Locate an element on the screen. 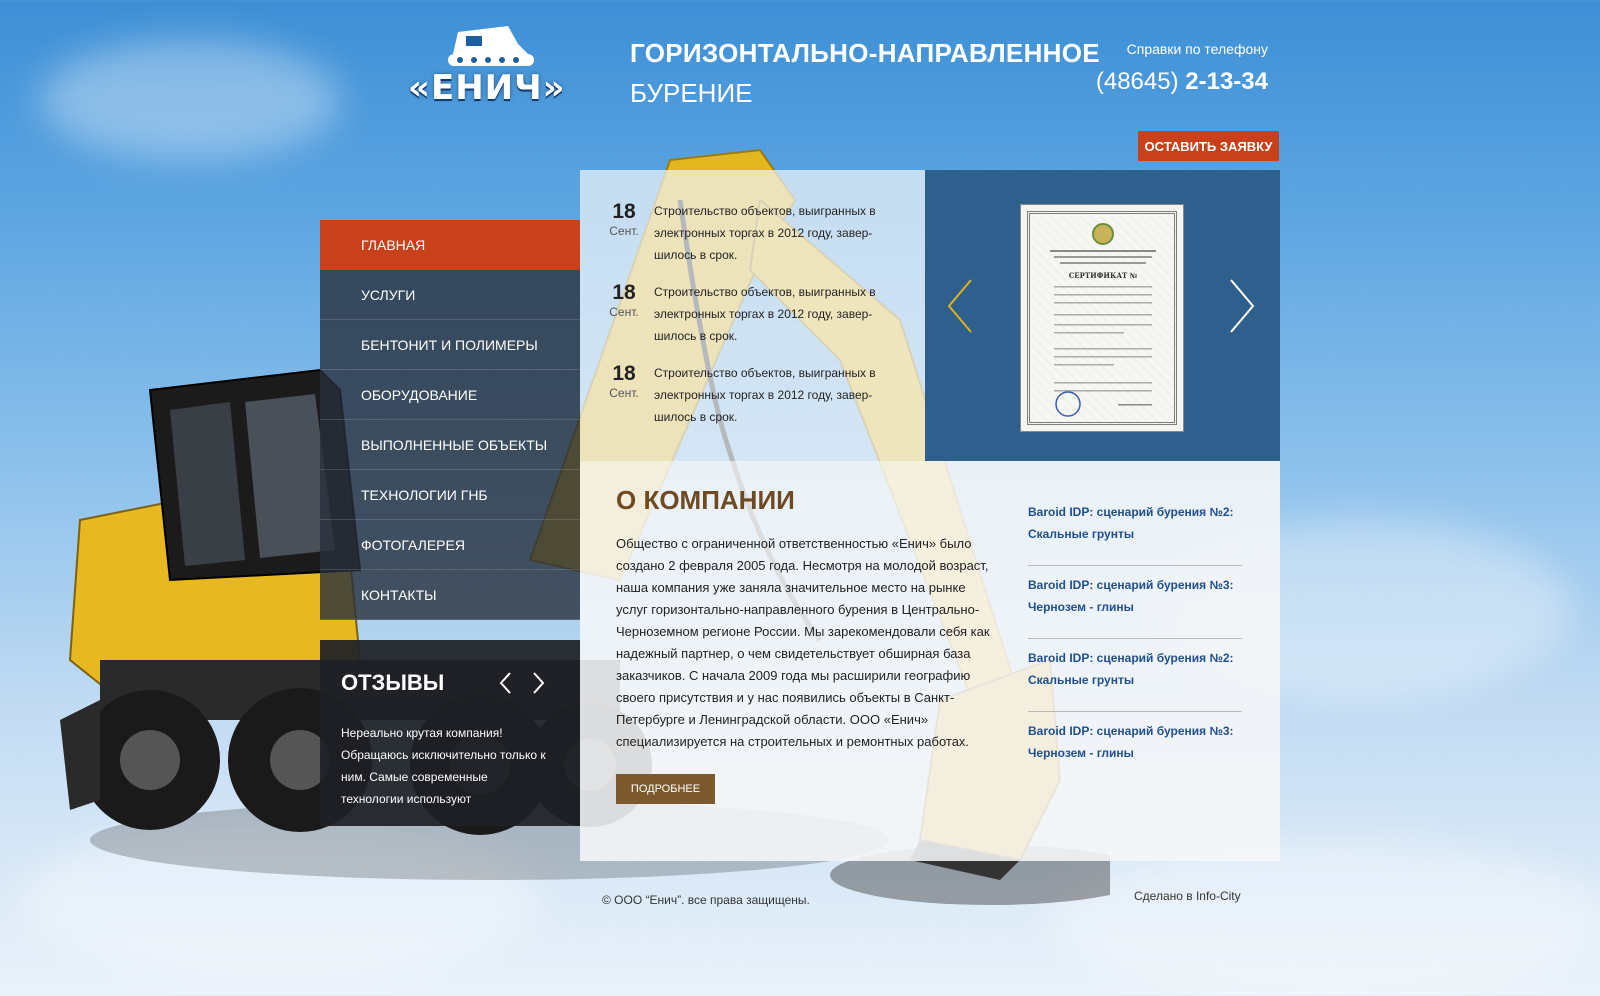 The height and width of the screenshot is (996, 1600). reviews-next-icon is located at coordinates (538, 683).